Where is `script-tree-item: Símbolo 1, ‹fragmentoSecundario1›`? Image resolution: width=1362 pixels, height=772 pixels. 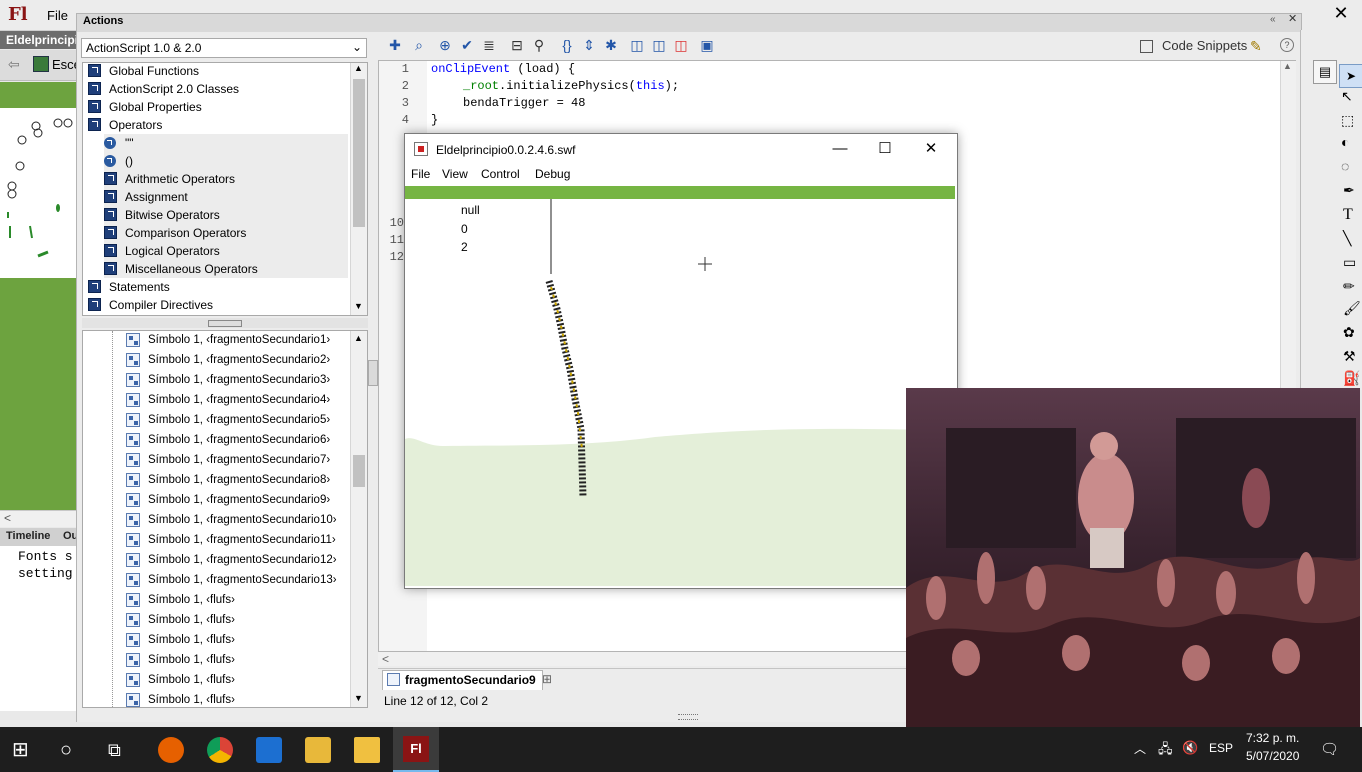 script-tree-item: Símbolo 1, ‹fragmentoSecundario1› is located at coordinates (228, 340).